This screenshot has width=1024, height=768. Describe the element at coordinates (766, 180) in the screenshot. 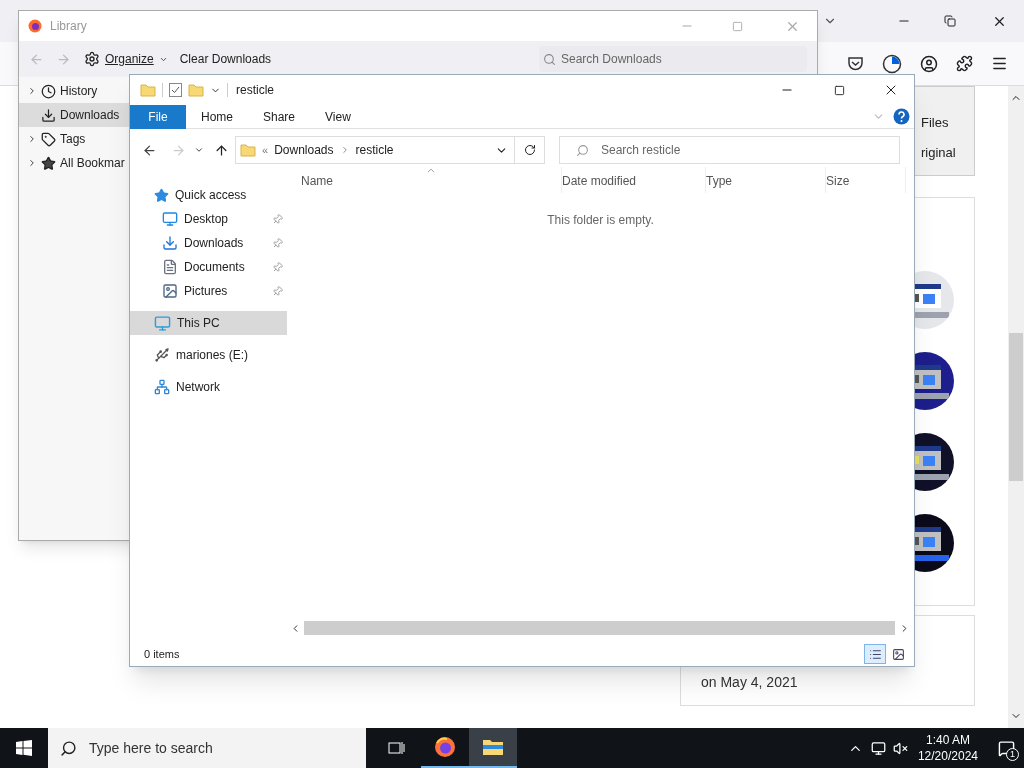

I see `column-header: Type` at that location.